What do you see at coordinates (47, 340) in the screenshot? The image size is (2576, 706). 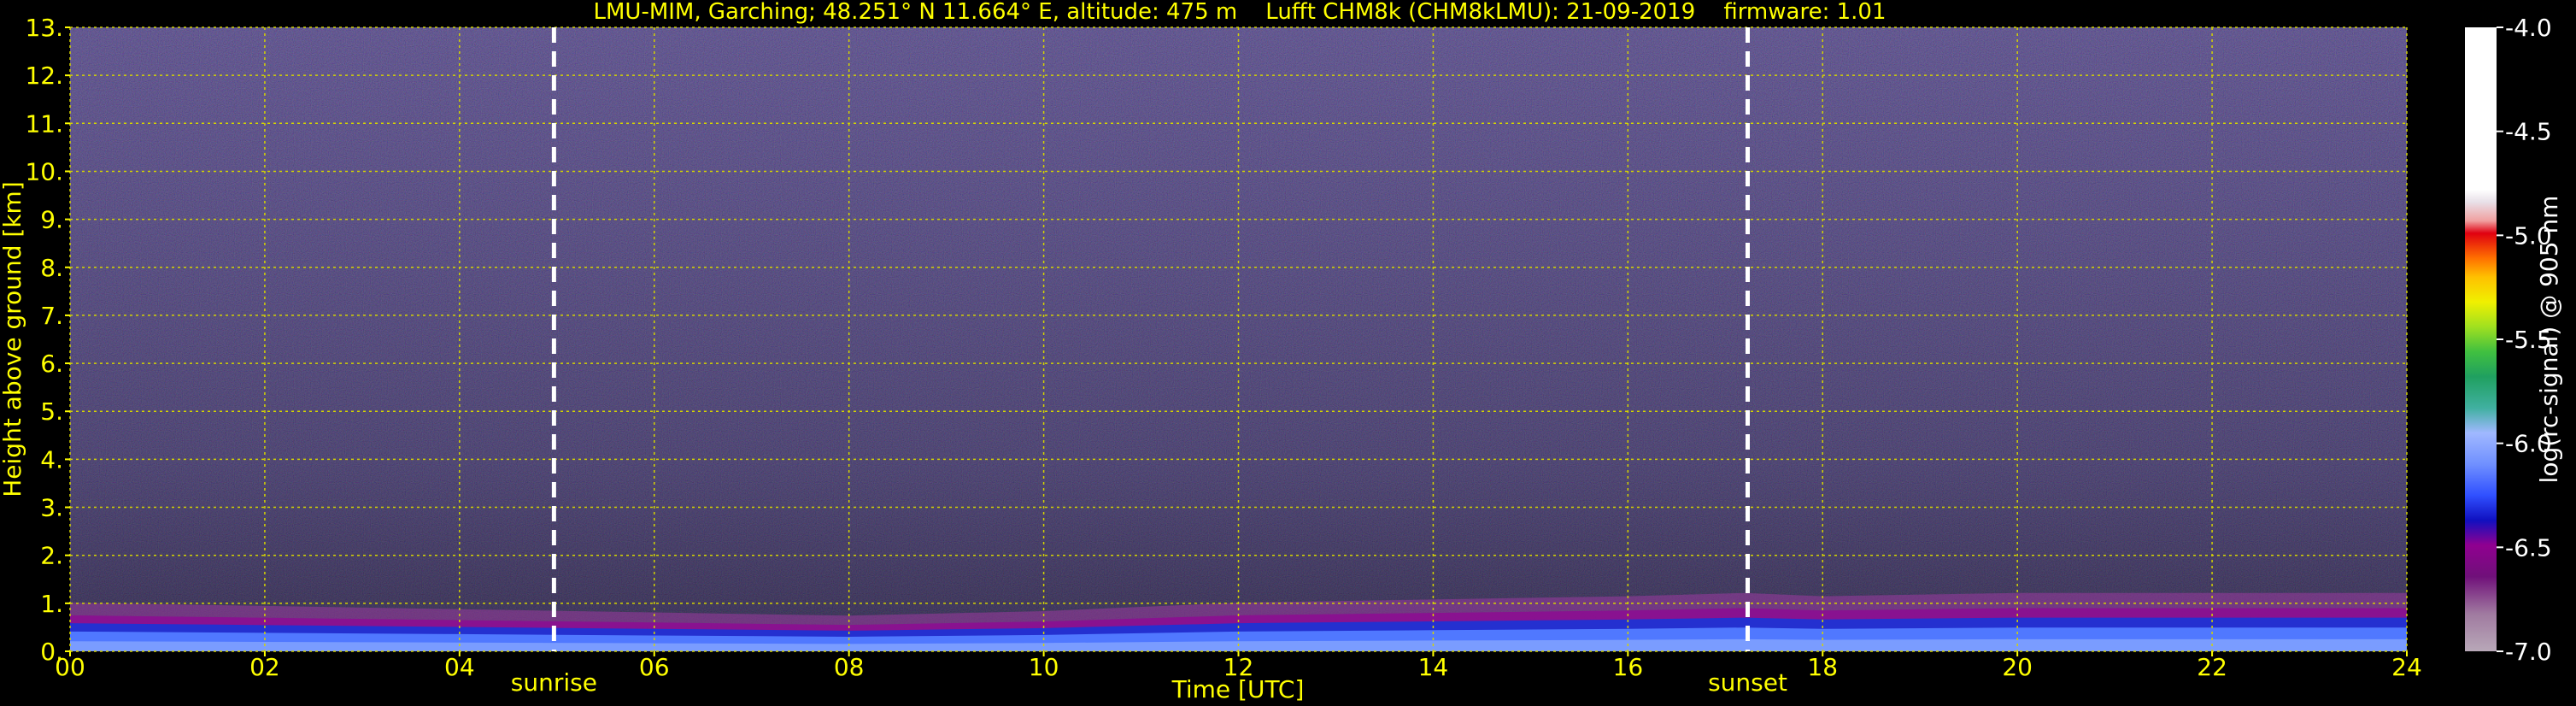 I see `y-axis-ticks: 0. 1. 2. 3. 4. 5. 6. 7. 8. 9. 10. 11. 12. 13.` at bounding box center [47, 340].